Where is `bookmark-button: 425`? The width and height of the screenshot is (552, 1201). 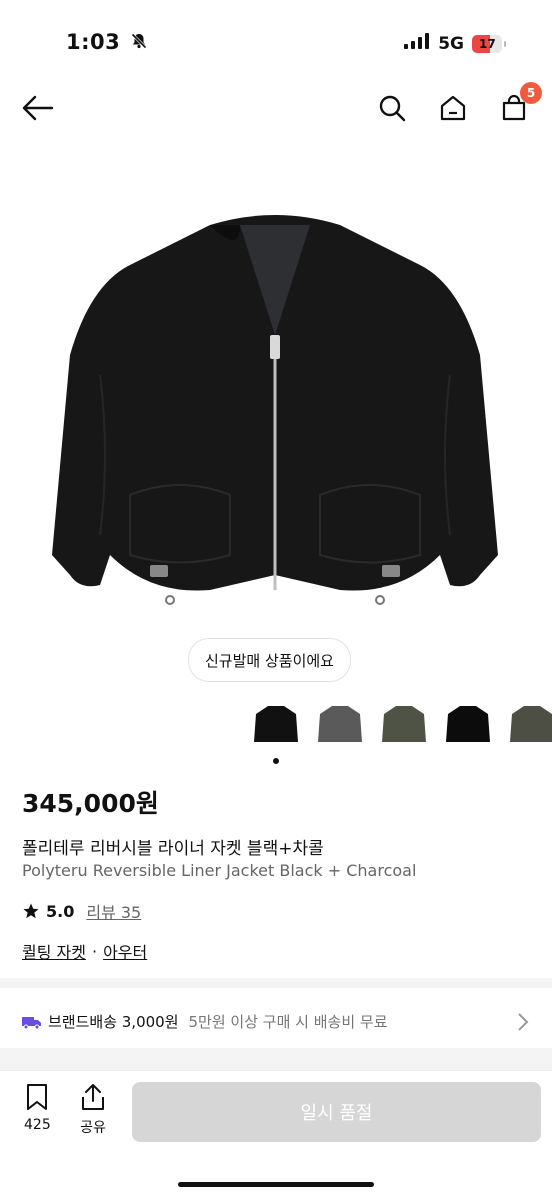 bookmark-button: 425 is located at coordinates (37, 1108).